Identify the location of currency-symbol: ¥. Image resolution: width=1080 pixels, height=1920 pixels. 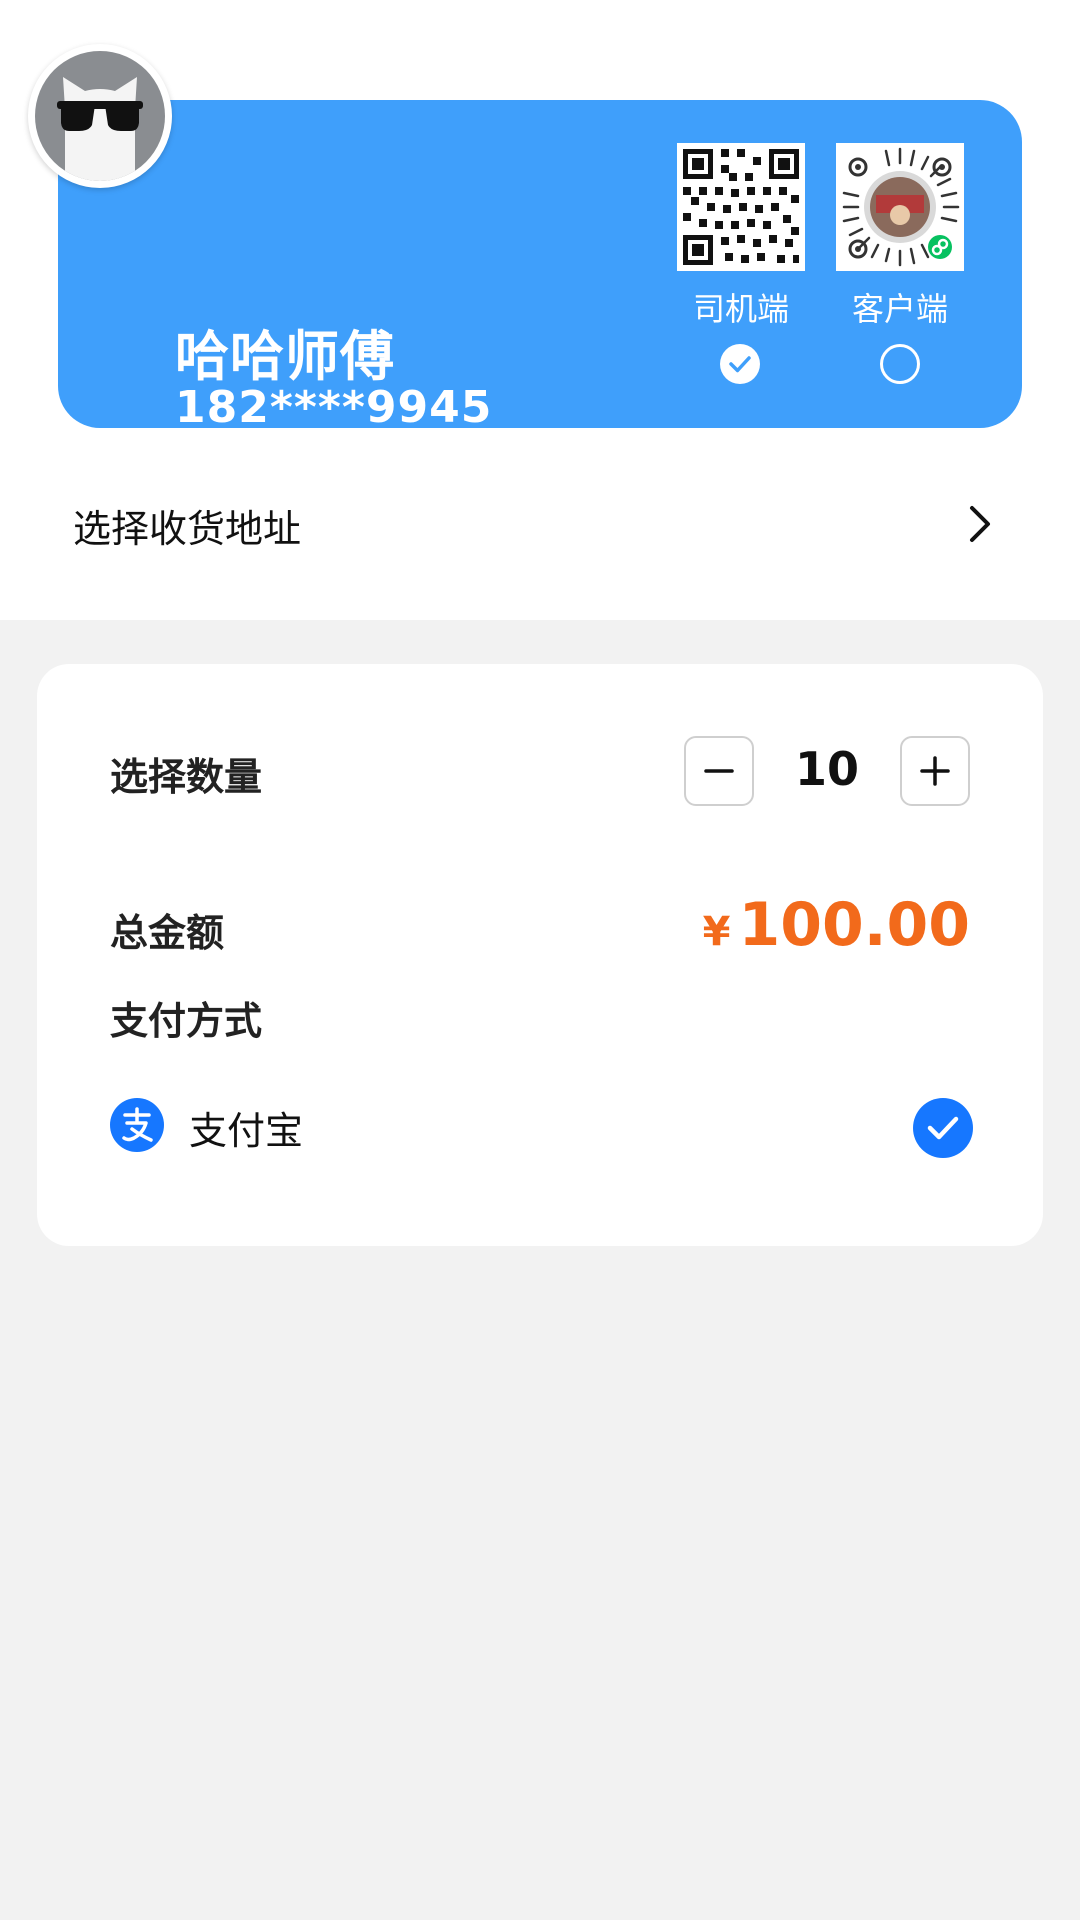
(716, 932).